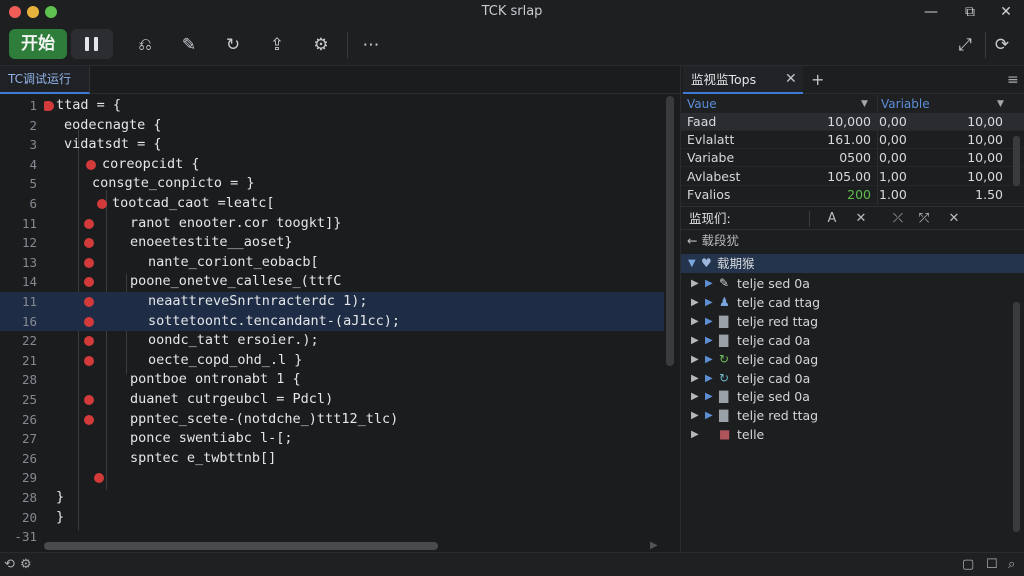 Image resolution: width=1024 pixels, height=576 pixels. Describe the element at coordinates (332, 361) in the screenshot. I see `code-line: 21 oecte_copd_ohd_.l }` at that location.